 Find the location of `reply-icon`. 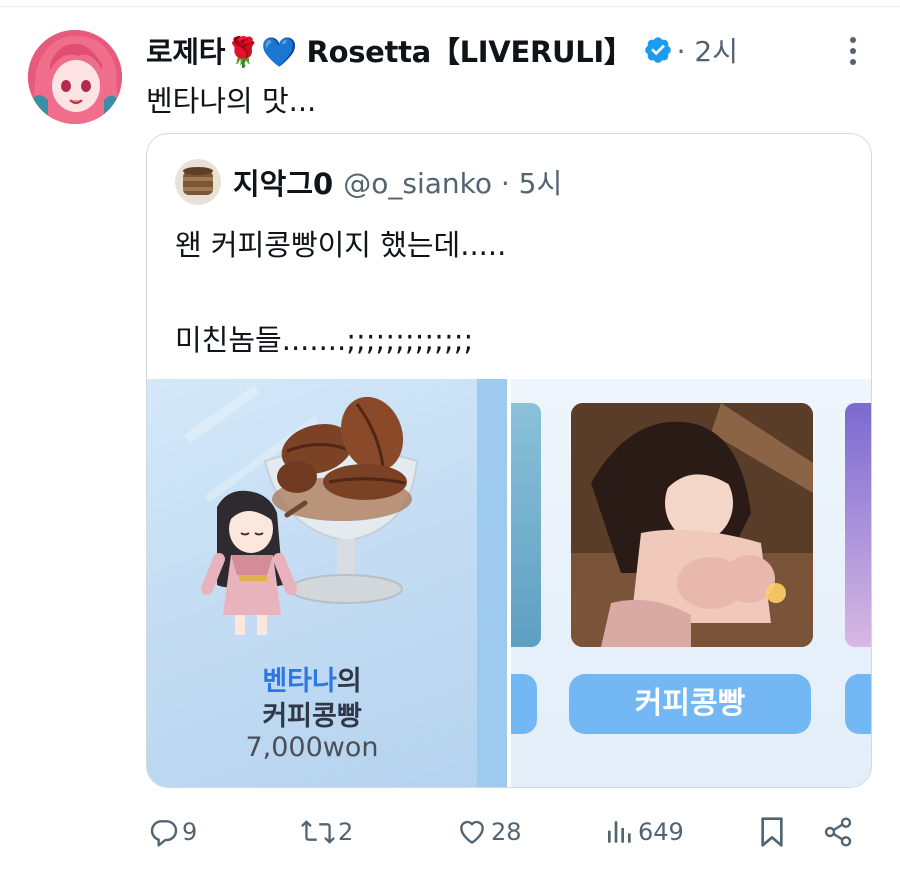

reply-icon is located at coordinates (164, 833).